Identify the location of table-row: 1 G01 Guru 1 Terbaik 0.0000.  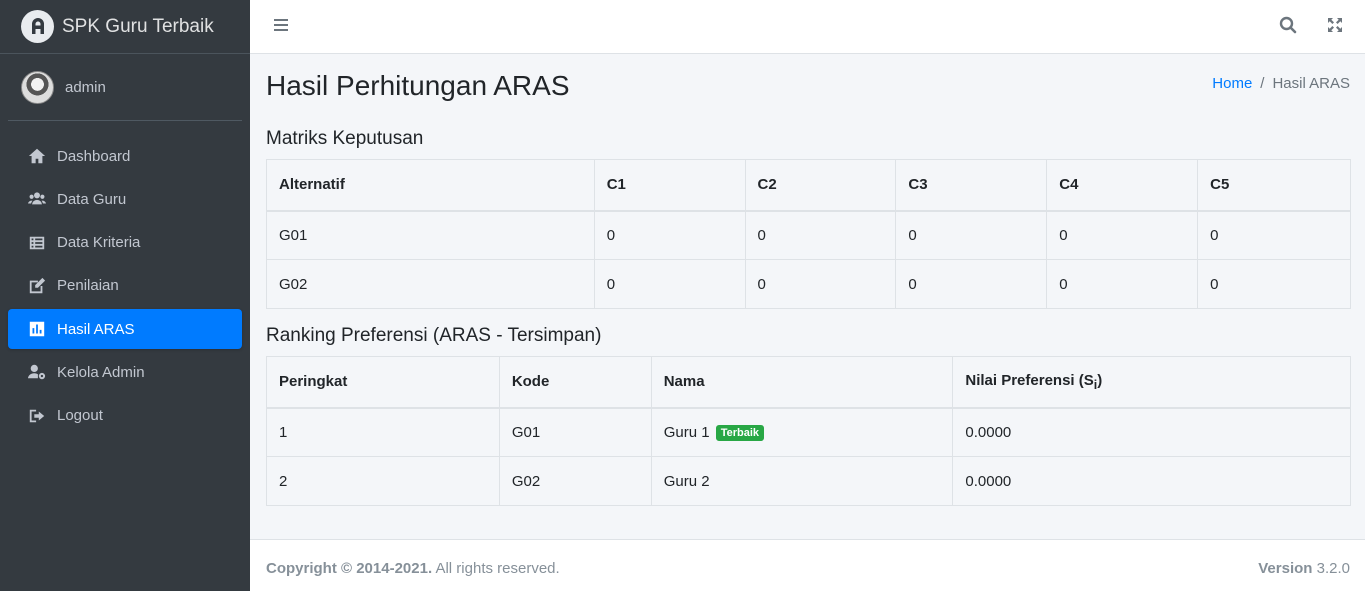
(808, 432).